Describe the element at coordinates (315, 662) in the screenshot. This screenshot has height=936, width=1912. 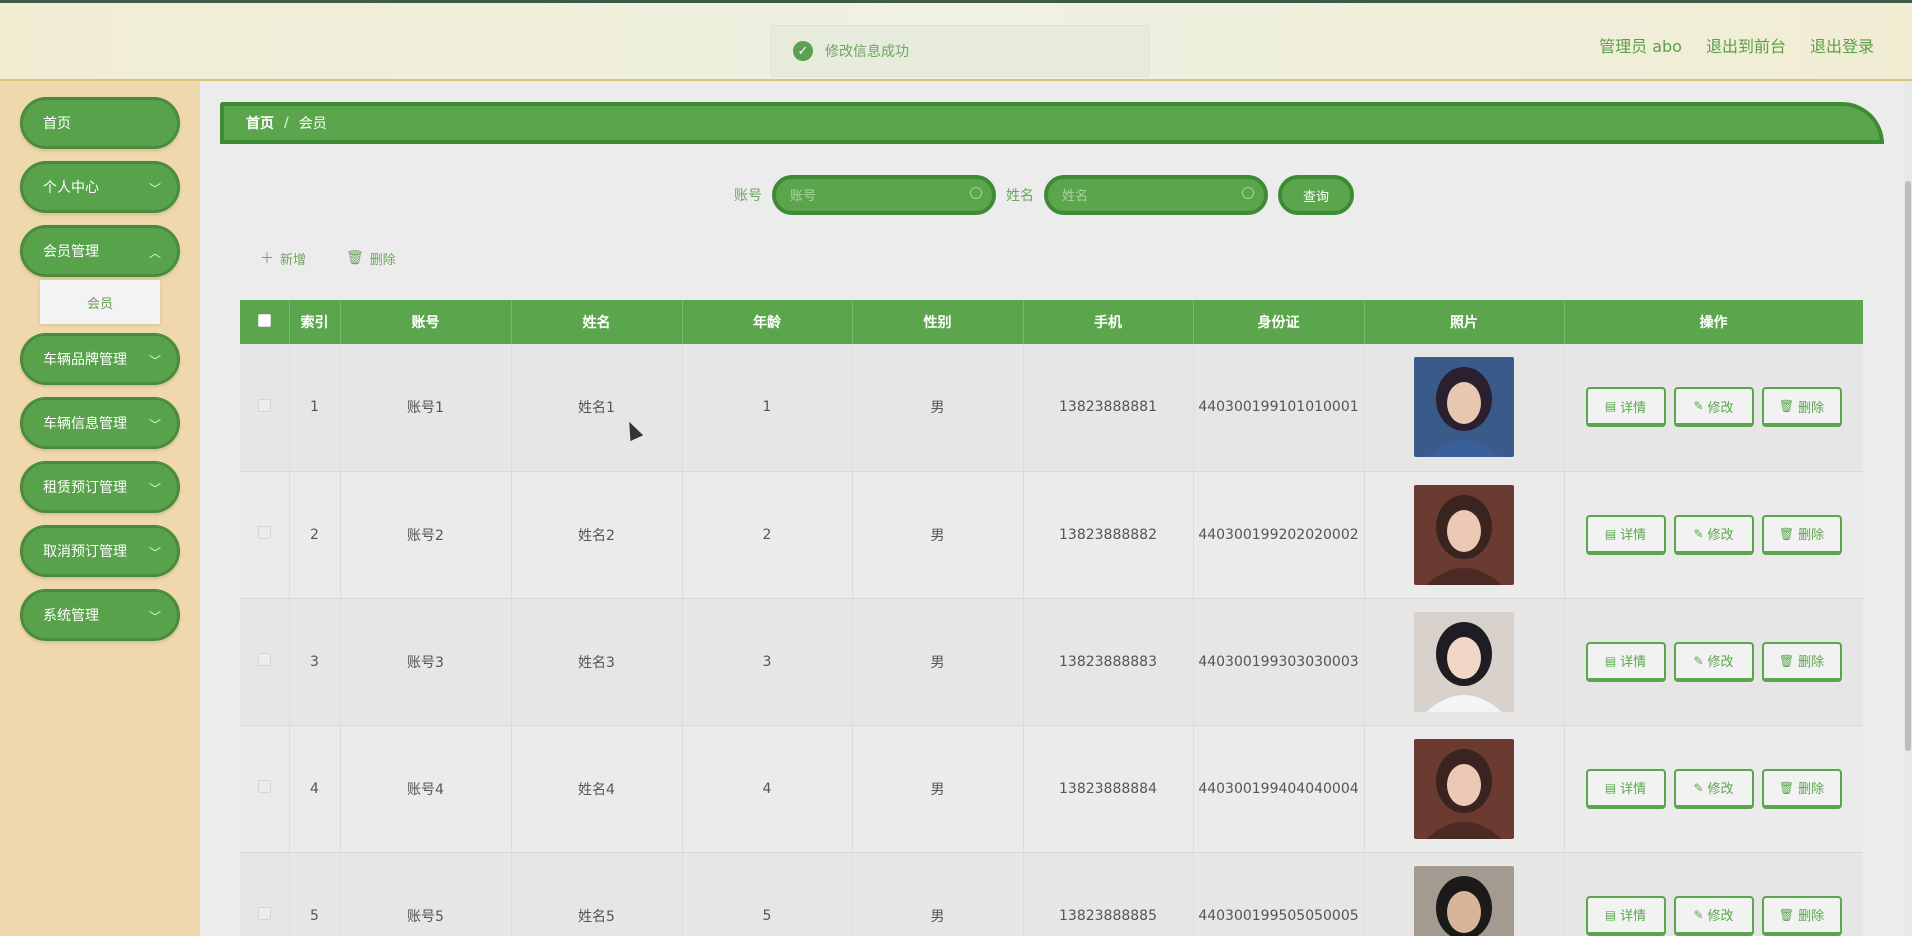
I see `cell-index: 3` at that location.